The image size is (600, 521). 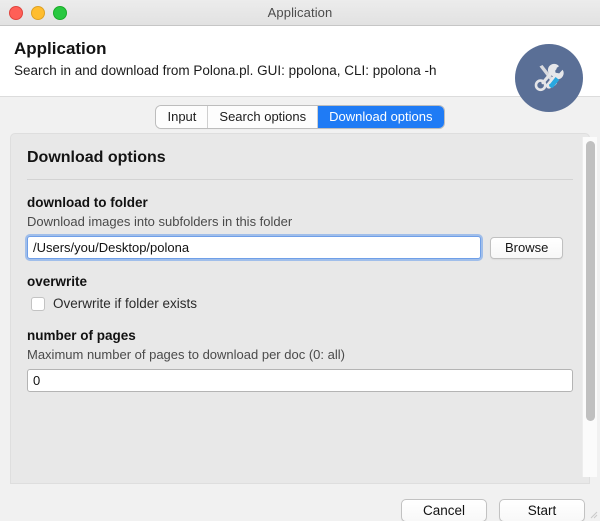 I want to click on overwrite-checkbox-row: Overwrite if folder exists, so click(x=300, y=304).